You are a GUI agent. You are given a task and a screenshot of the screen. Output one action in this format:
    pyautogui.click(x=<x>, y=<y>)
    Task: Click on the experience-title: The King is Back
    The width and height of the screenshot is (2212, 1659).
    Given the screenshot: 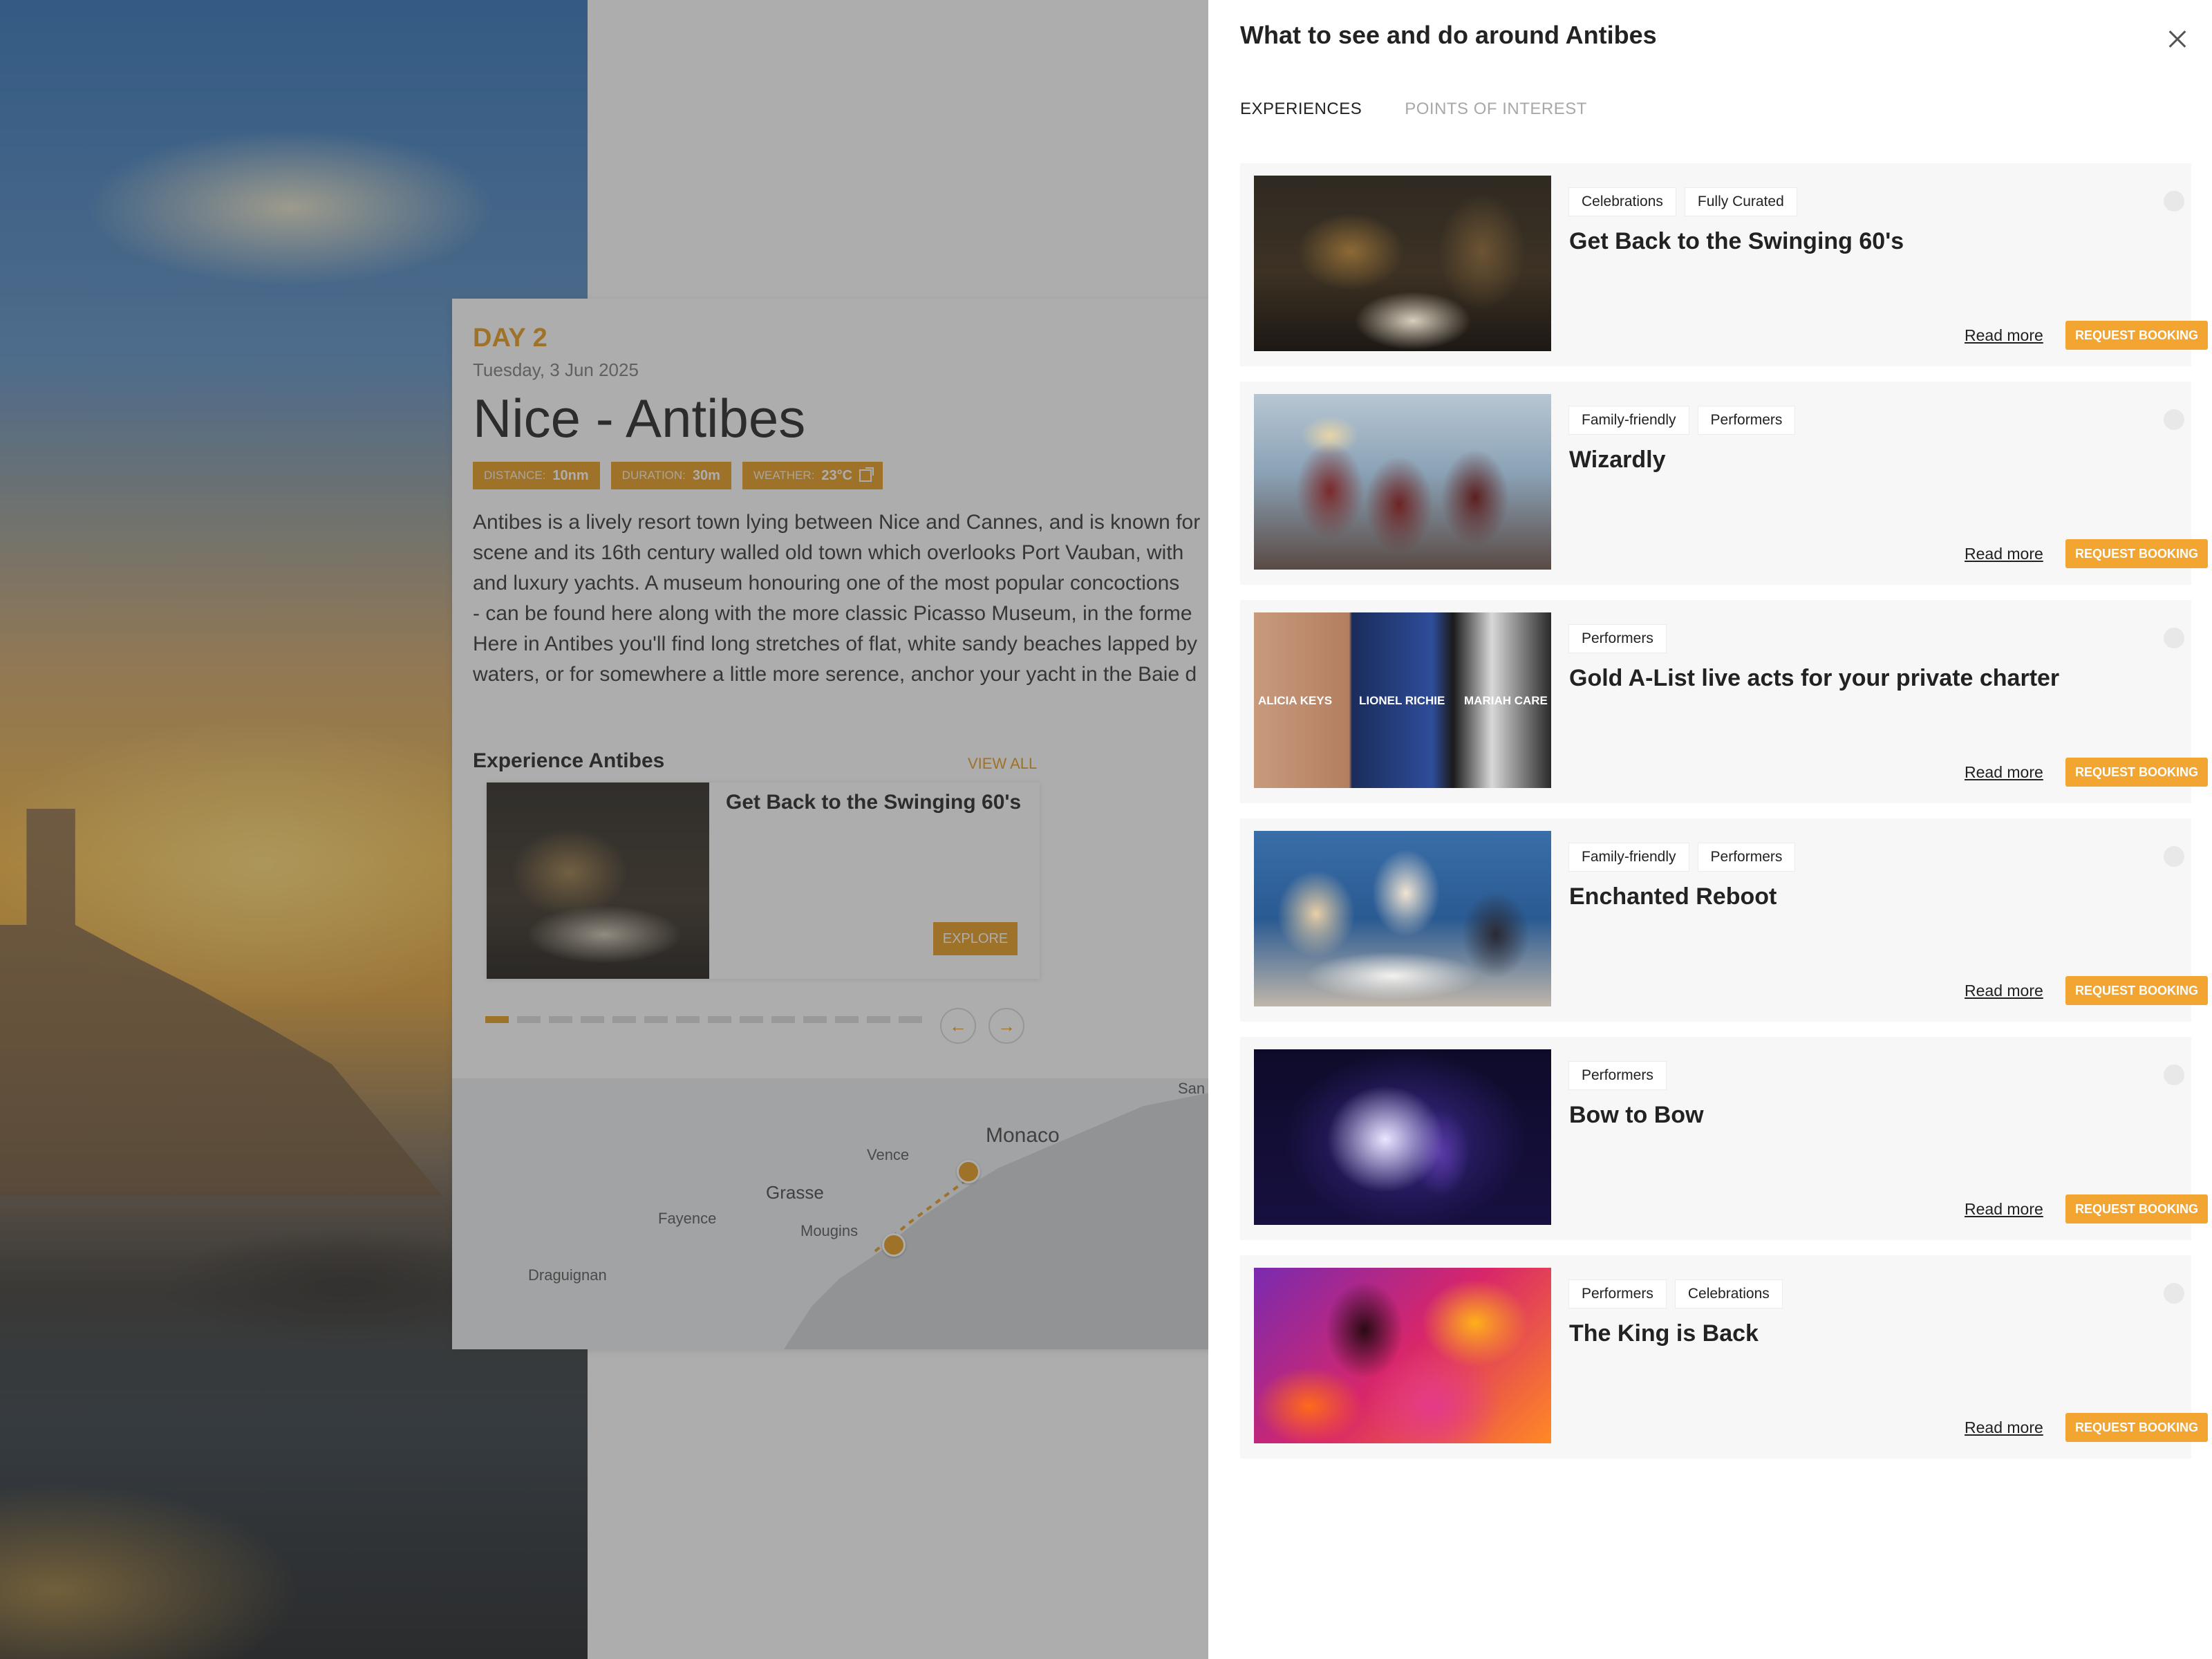 What is the action you would take?
    pyautogui.click(x=1664, y=1333)
    